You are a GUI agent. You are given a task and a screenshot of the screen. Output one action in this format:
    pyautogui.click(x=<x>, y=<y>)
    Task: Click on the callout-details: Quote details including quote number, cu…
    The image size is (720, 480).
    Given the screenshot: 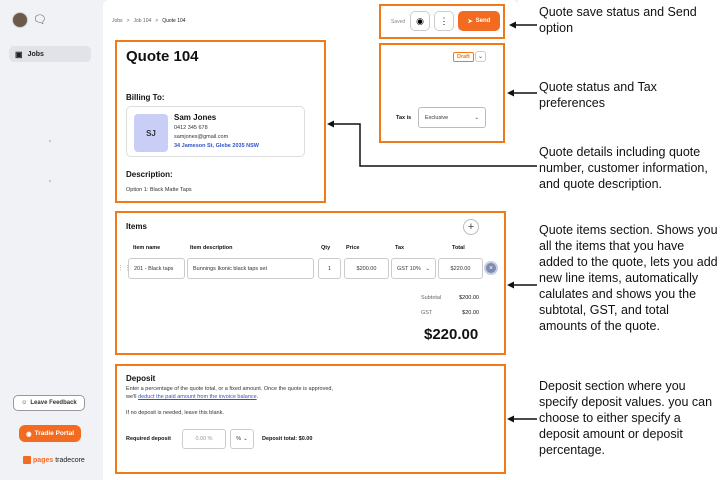 What is the action you would take?
    pyautogui.click(x=623, y=168)
    